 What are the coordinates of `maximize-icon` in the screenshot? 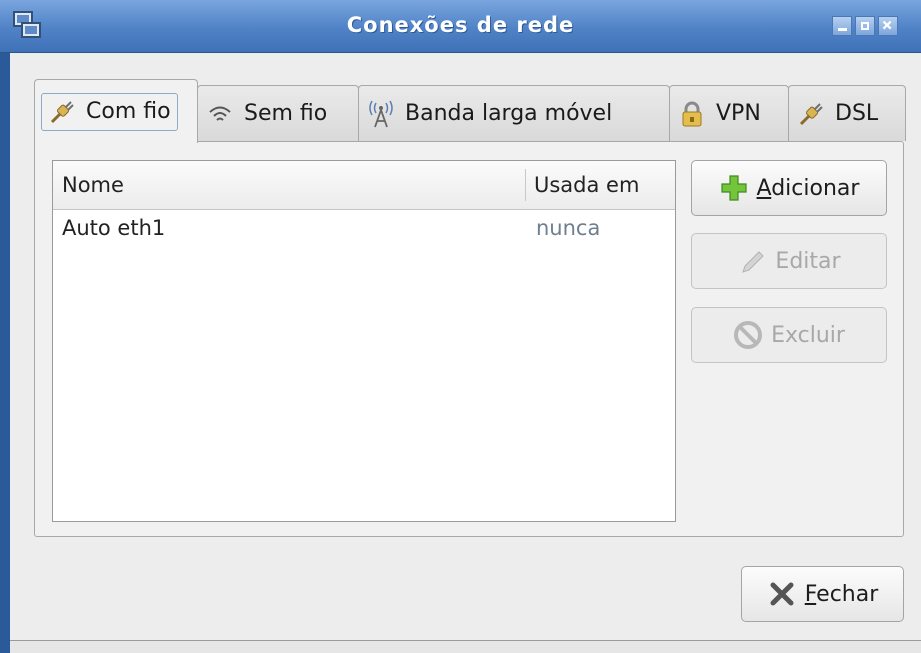 It's located at (865, 26).